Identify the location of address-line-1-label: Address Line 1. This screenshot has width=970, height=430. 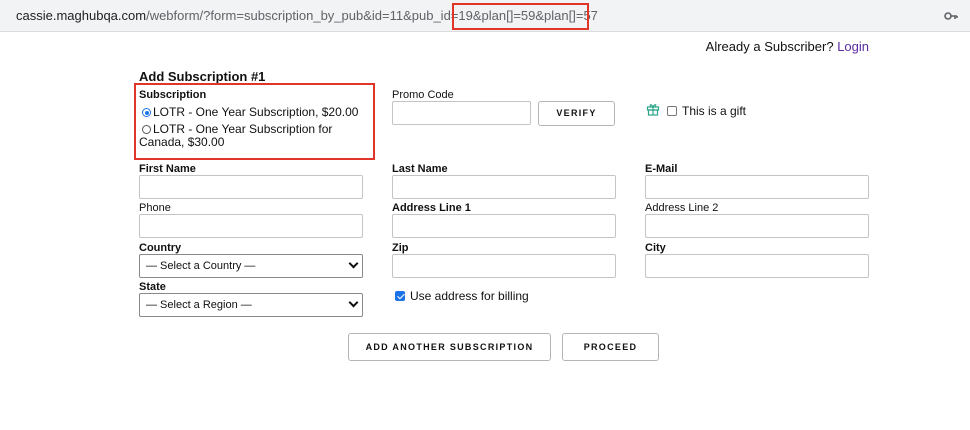
(431, 208).